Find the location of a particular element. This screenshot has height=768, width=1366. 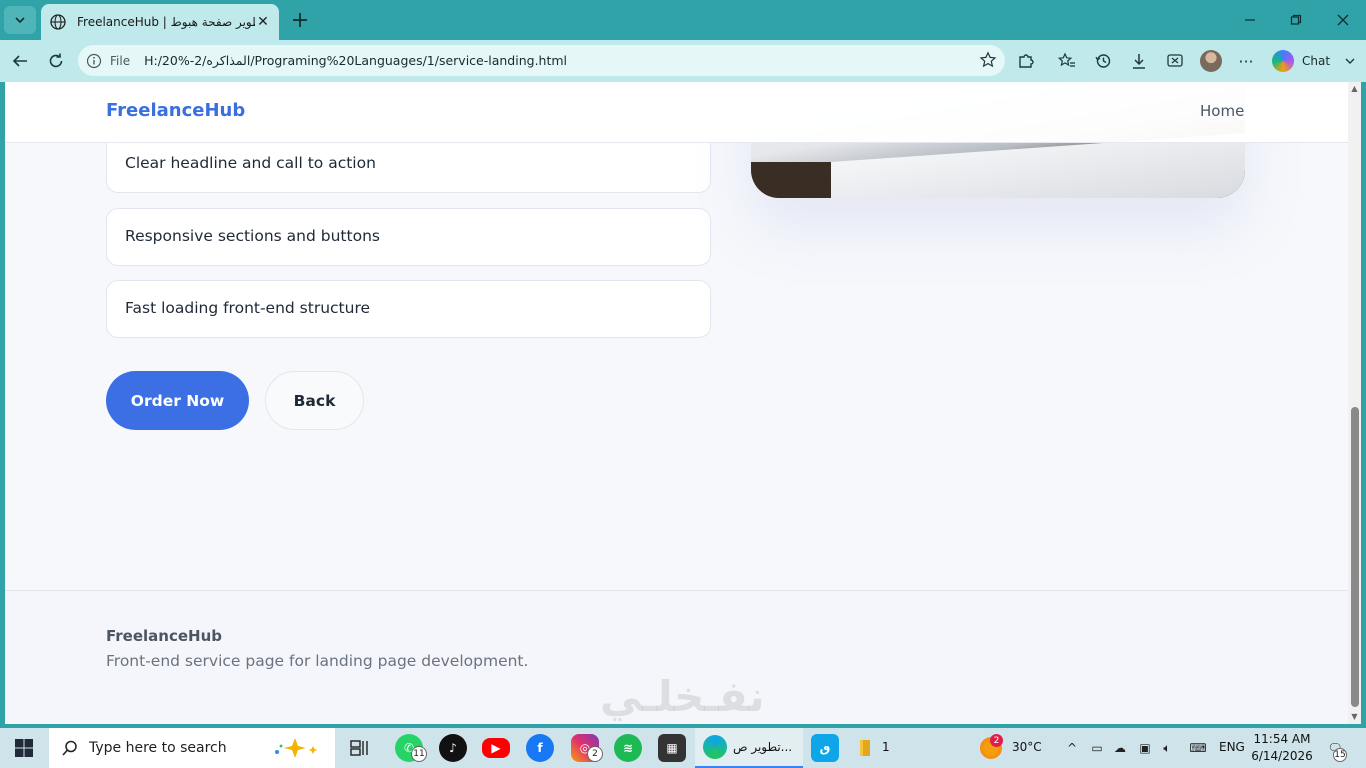

refresh-button is located at coordinates (56, 61).